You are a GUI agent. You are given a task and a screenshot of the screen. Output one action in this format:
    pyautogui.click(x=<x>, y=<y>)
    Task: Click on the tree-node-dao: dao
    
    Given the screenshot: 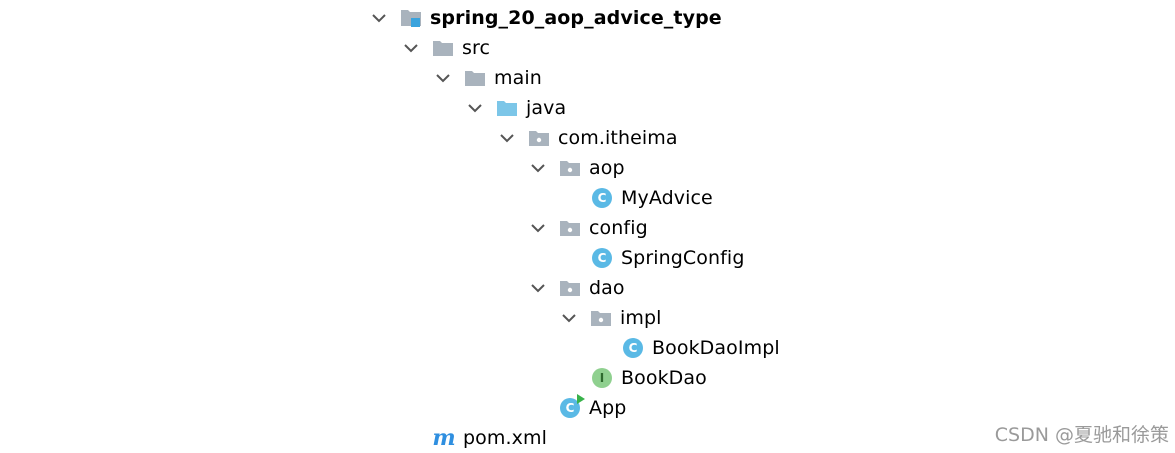 What is the action you would take?
    pyautogui.click(x=576, y=288)
    